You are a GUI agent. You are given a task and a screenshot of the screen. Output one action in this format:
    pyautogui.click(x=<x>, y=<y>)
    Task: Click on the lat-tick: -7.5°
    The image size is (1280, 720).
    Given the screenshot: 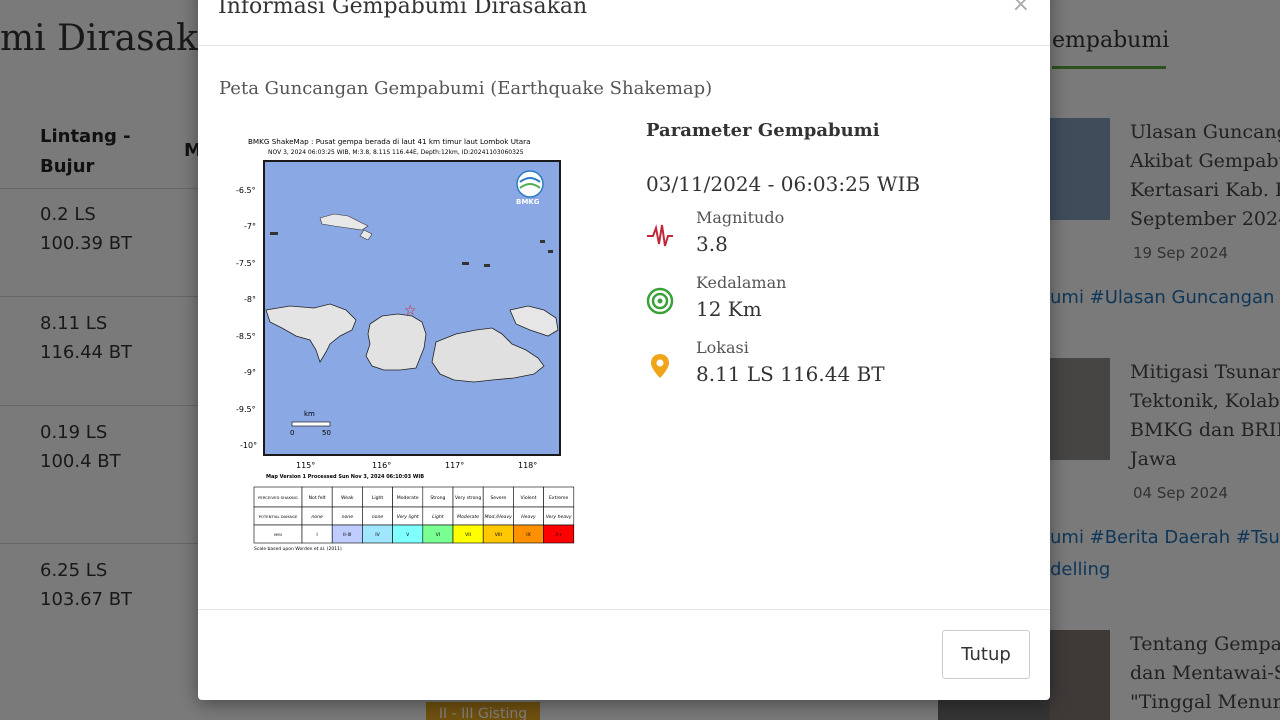 What is the action you would take?
    pyautogui.click(x=246, y=263)
    